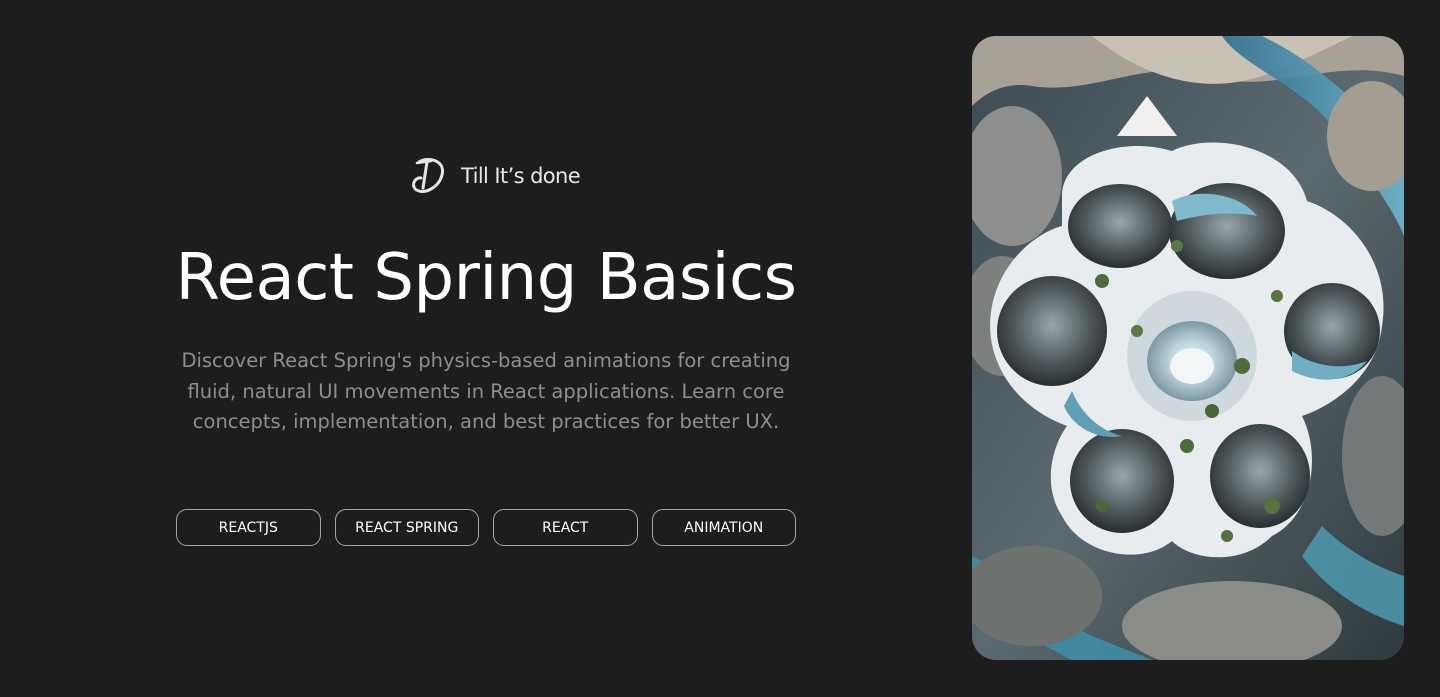 The width and height of the screenshot is (1440, 697). Describe the element at coordinates (486, 278) in the screenshot. I see `page-title: React Spring Basics` at that location.